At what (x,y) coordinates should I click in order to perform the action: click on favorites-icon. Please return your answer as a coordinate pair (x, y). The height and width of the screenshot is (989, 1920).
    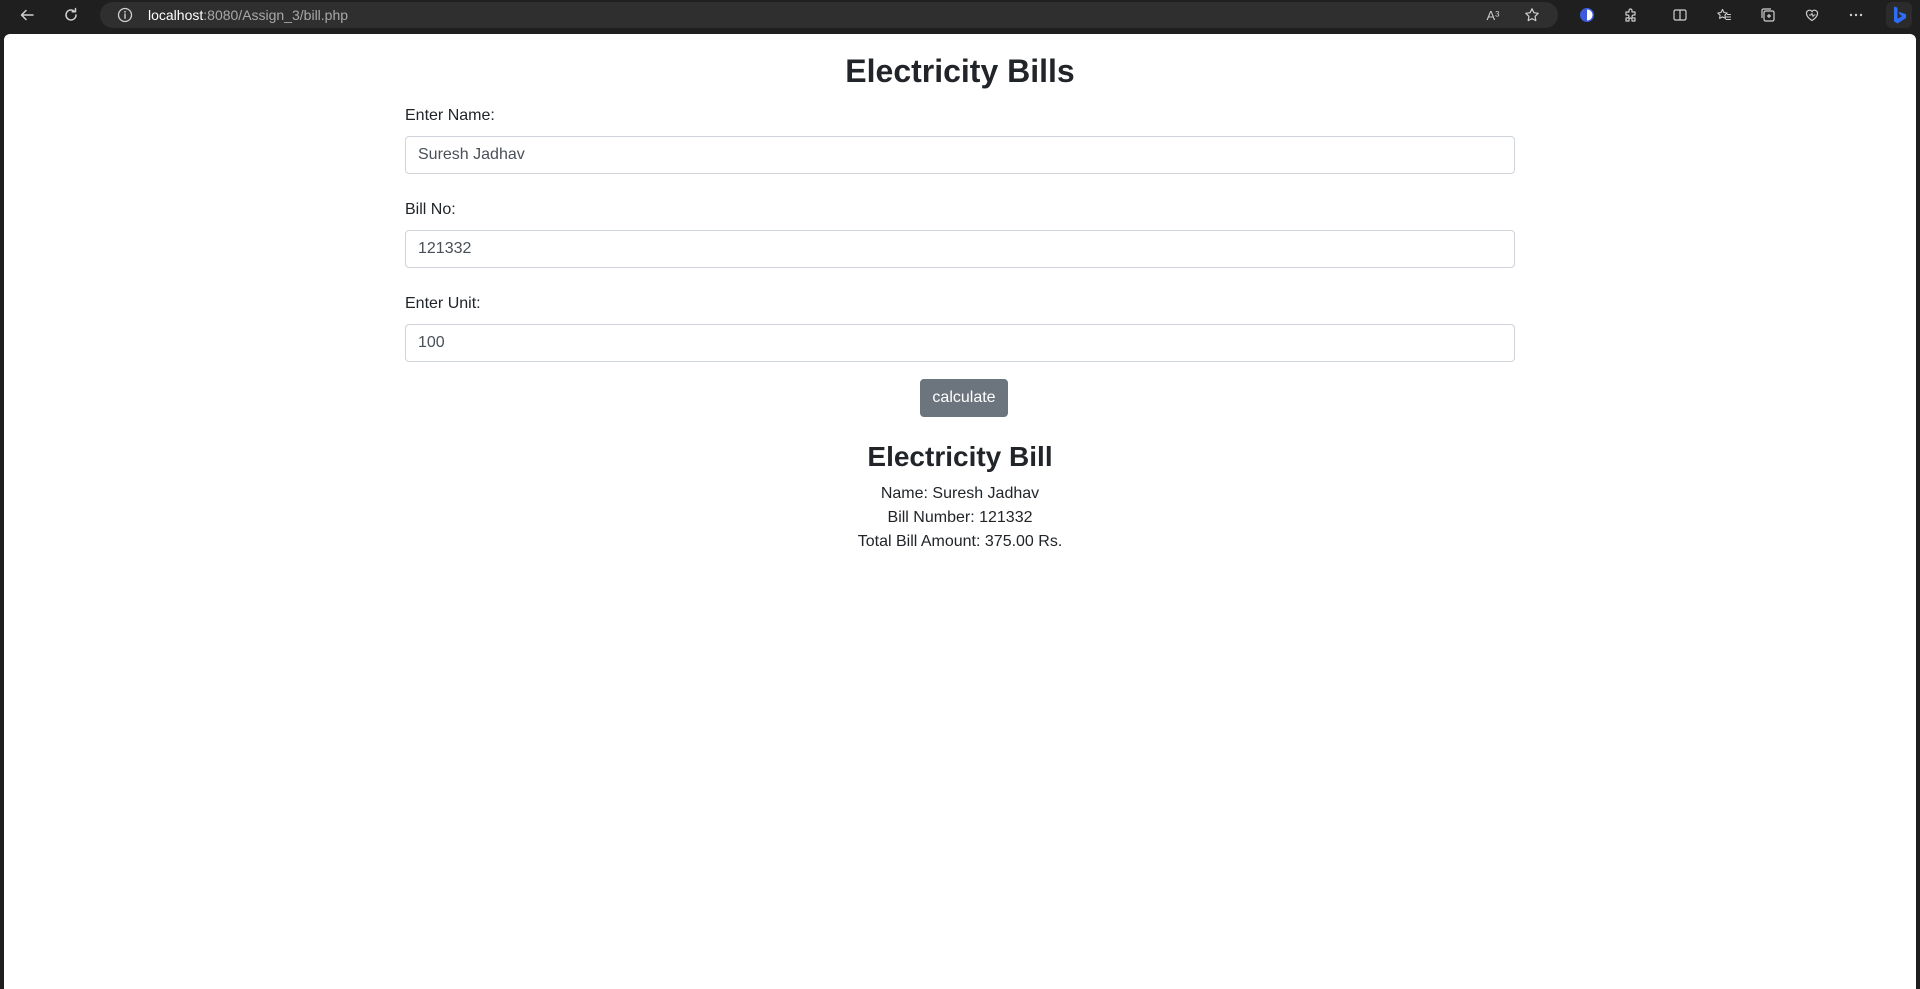
    Looking at the image, I should click on (1724, 15).